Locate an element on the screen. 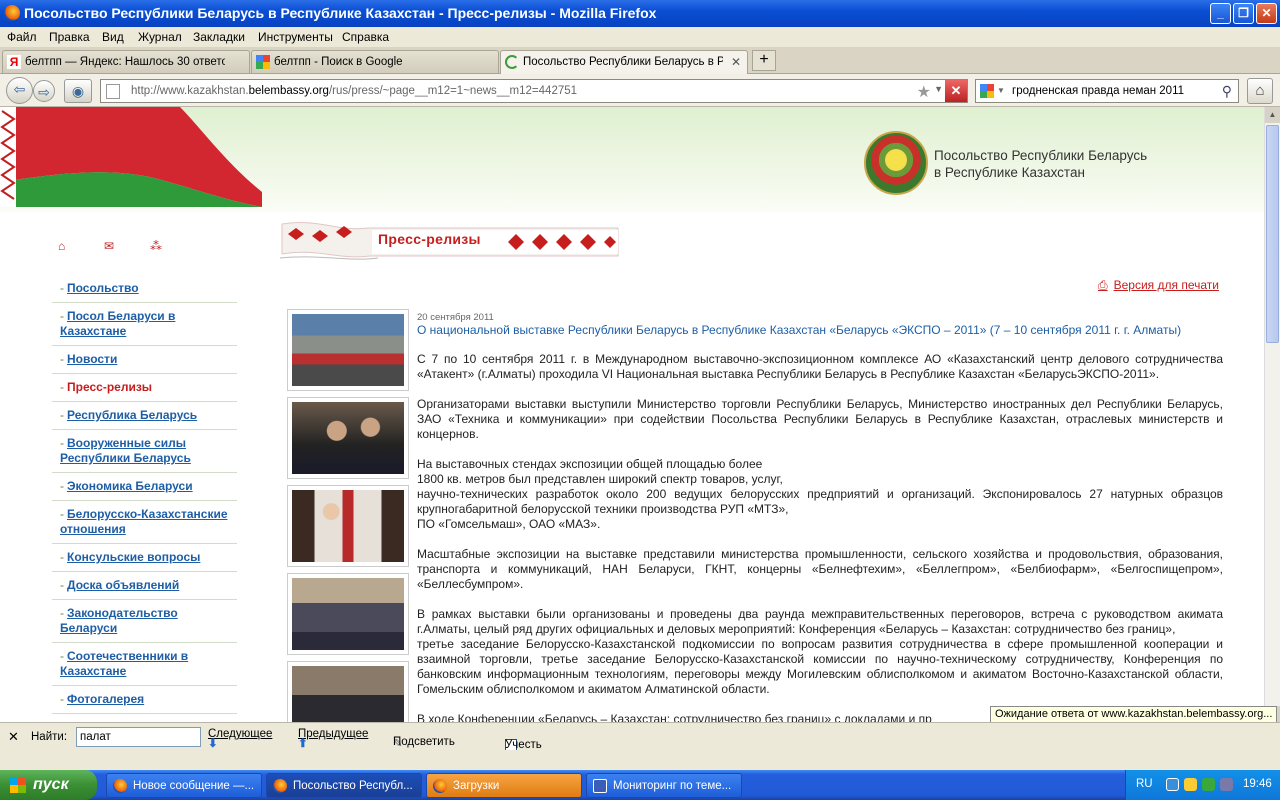 Image resolution: width=1280 pixels, height=800 pixels. vertical-scrollbar: ▲ ▼ is located at coordinates (1272, 414).